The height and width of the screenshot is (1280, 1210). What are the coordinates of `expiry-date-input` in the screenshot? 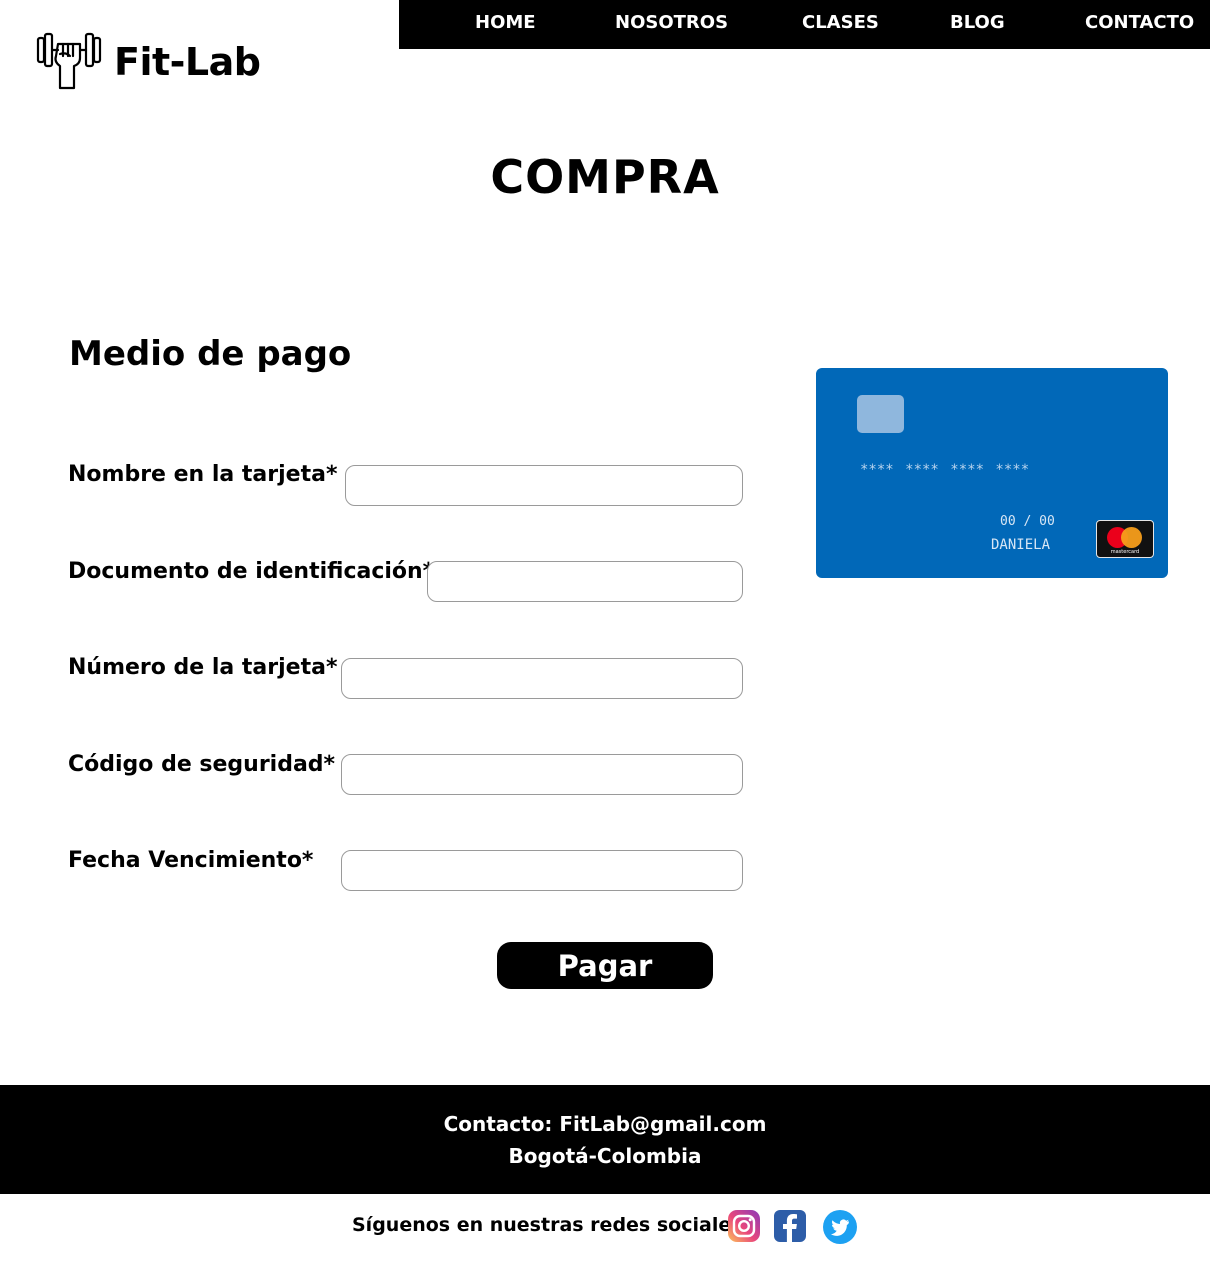 It's located at (542, 870).